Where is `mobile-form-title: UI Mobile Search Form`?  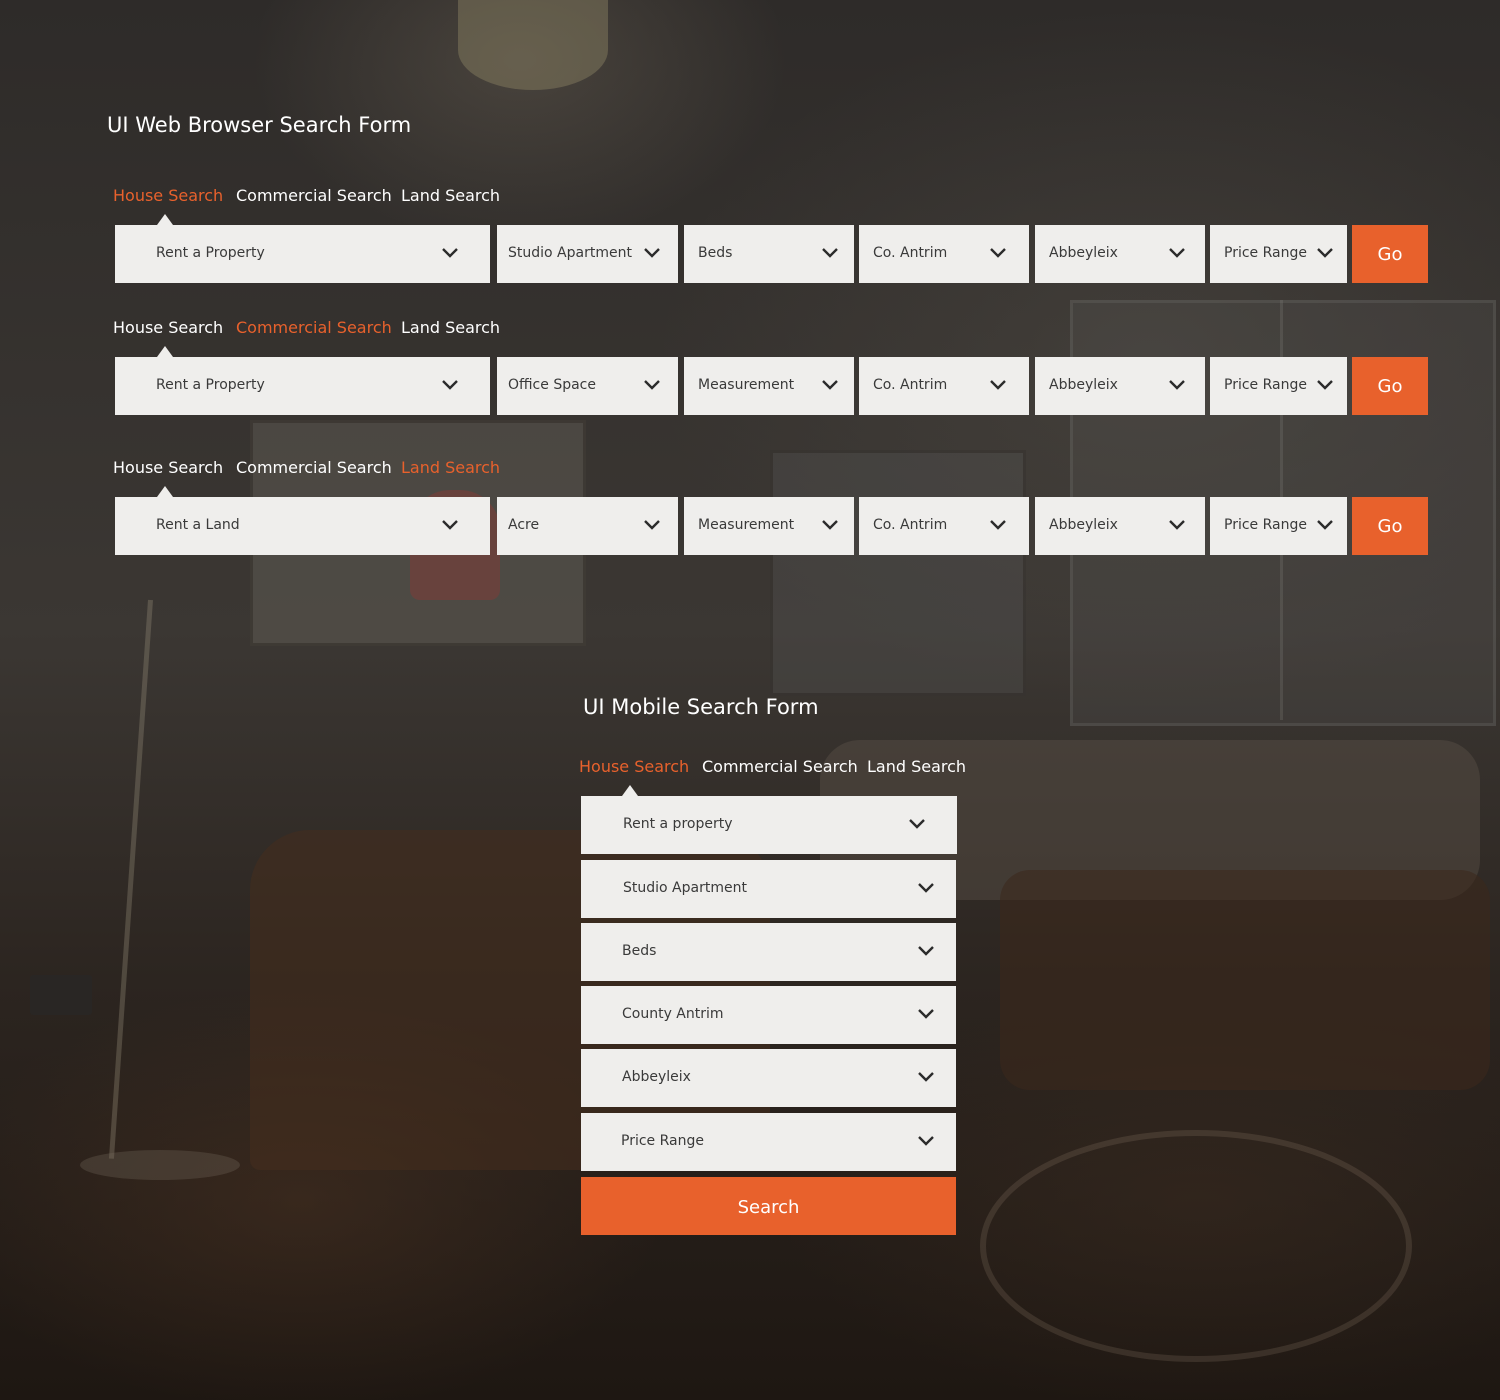 mobile-form-title: UI Mobile Search Form is located at coordinates (701, 707).